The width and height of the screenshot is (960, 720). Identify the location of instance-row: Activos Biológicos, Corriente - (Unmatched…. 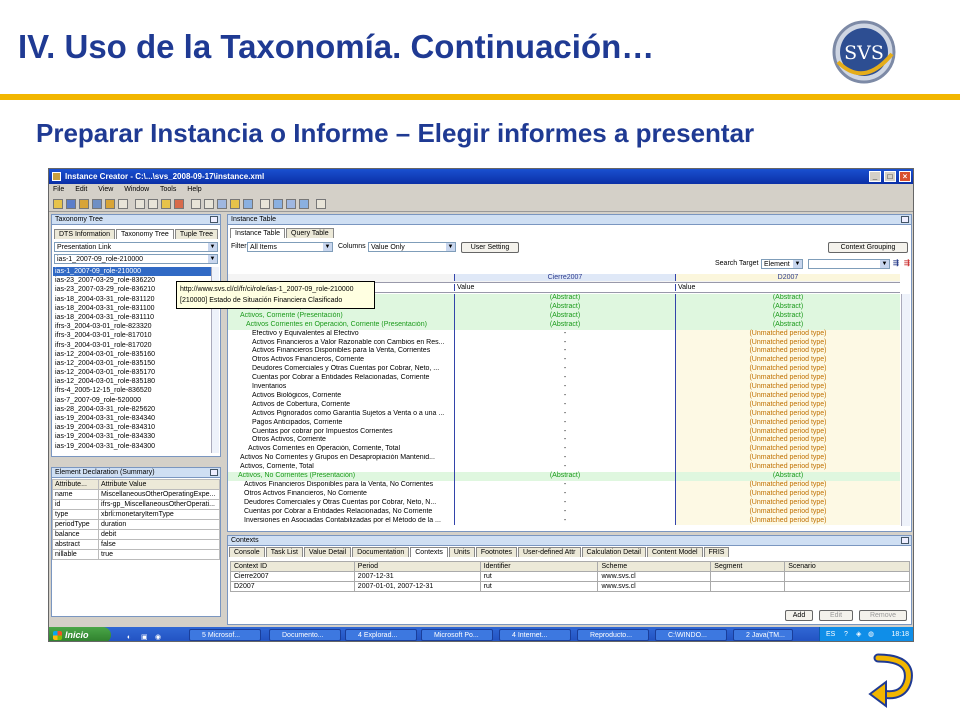
(564, 396).